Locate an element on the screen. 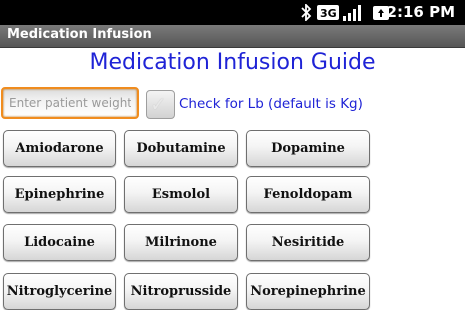 This screenshot has height=310, width=465. norepinephrine-button: Norepinephrine is located at coordinates (308, 291).